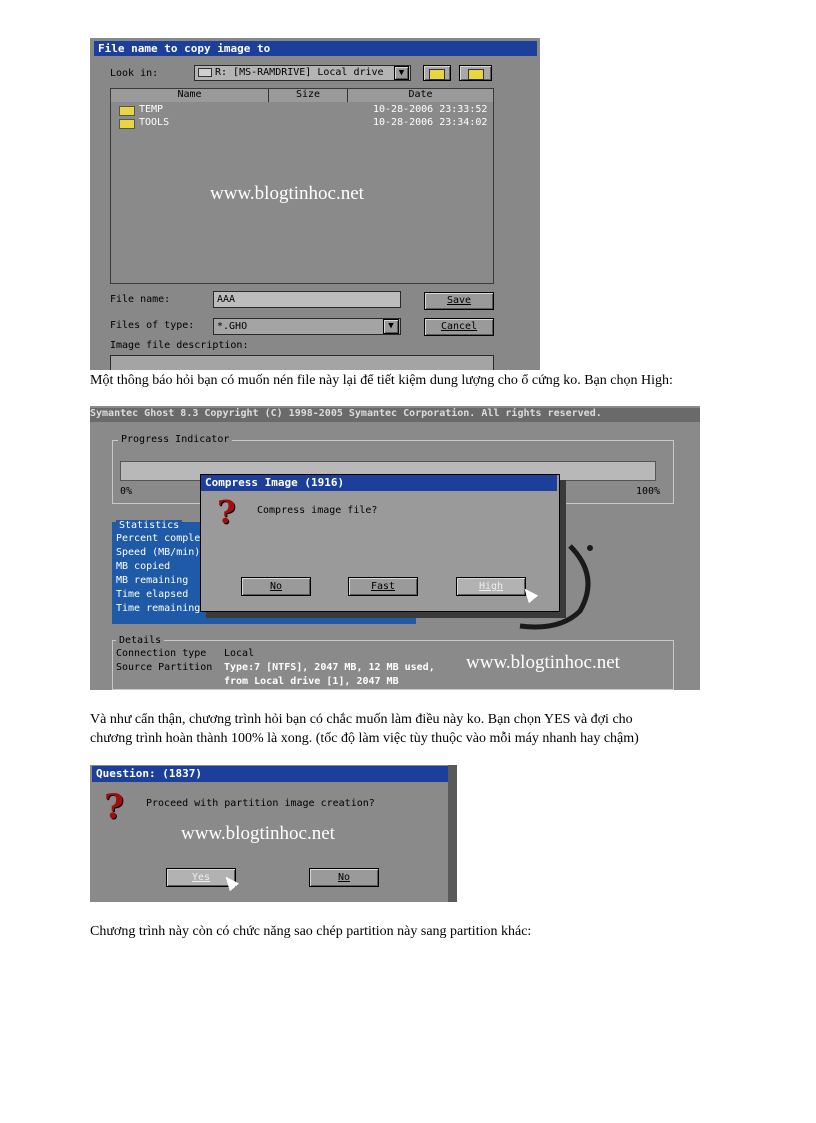  I want to click on progress-end-label: 100%, so click(648, 491).